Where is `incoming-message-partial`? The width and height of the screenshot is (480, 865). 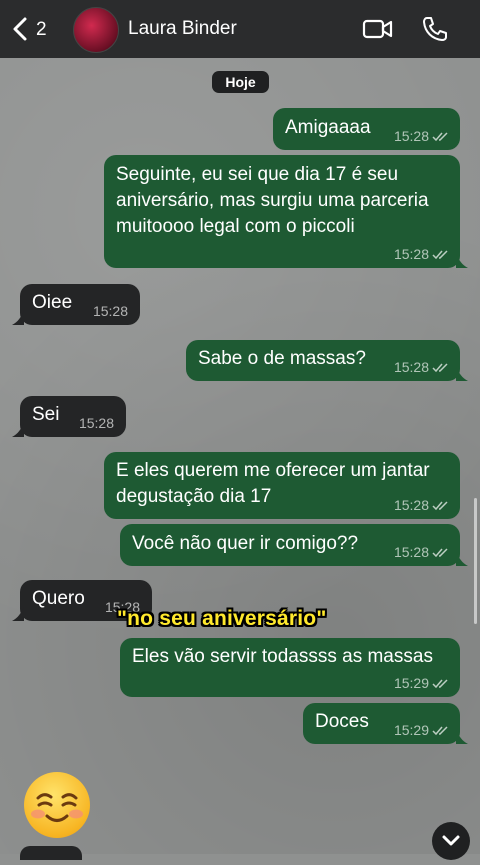
incoming-message-partial is located at coordinates (51, 853).